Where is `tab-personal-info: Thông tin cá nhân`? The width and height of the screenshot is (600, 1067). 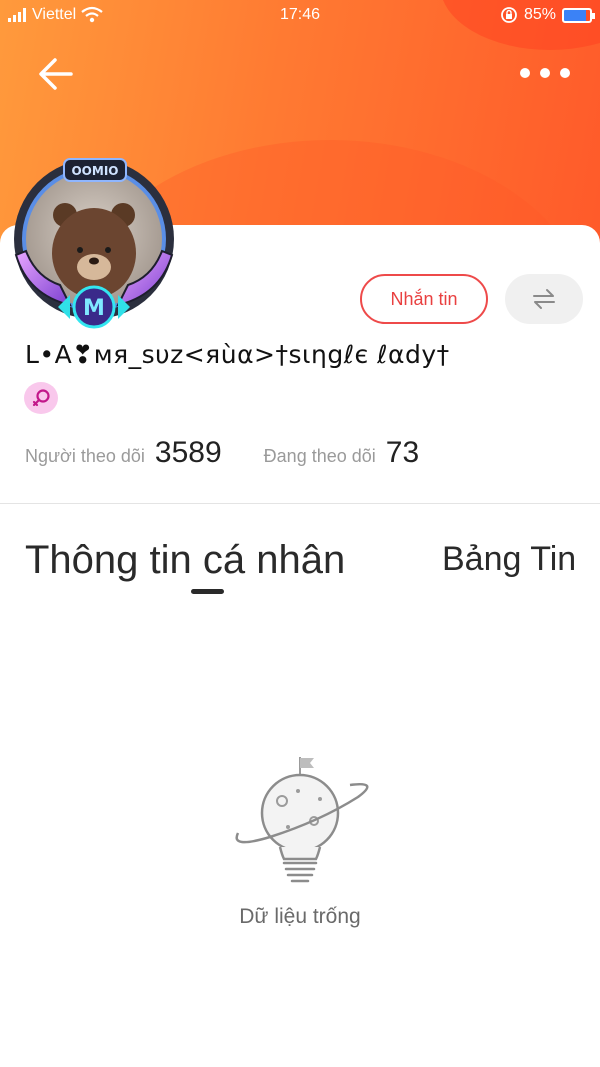 tab-personal-info: Thông tin cá nhân is located at coordinates (185, 560).